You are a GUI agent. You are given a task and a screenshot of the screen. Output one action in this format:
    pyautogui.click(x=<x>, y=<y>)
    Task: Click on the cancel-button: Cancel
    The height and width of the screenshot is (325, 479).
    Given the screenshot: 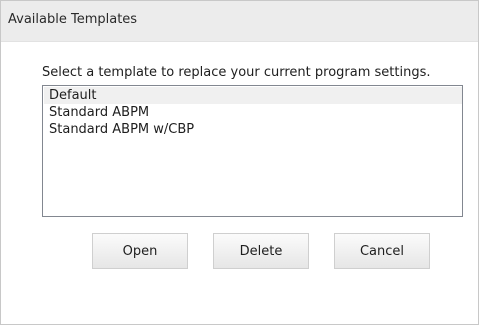 What is the action you would take?
    pyautogui.click(x=382, y=251)
    